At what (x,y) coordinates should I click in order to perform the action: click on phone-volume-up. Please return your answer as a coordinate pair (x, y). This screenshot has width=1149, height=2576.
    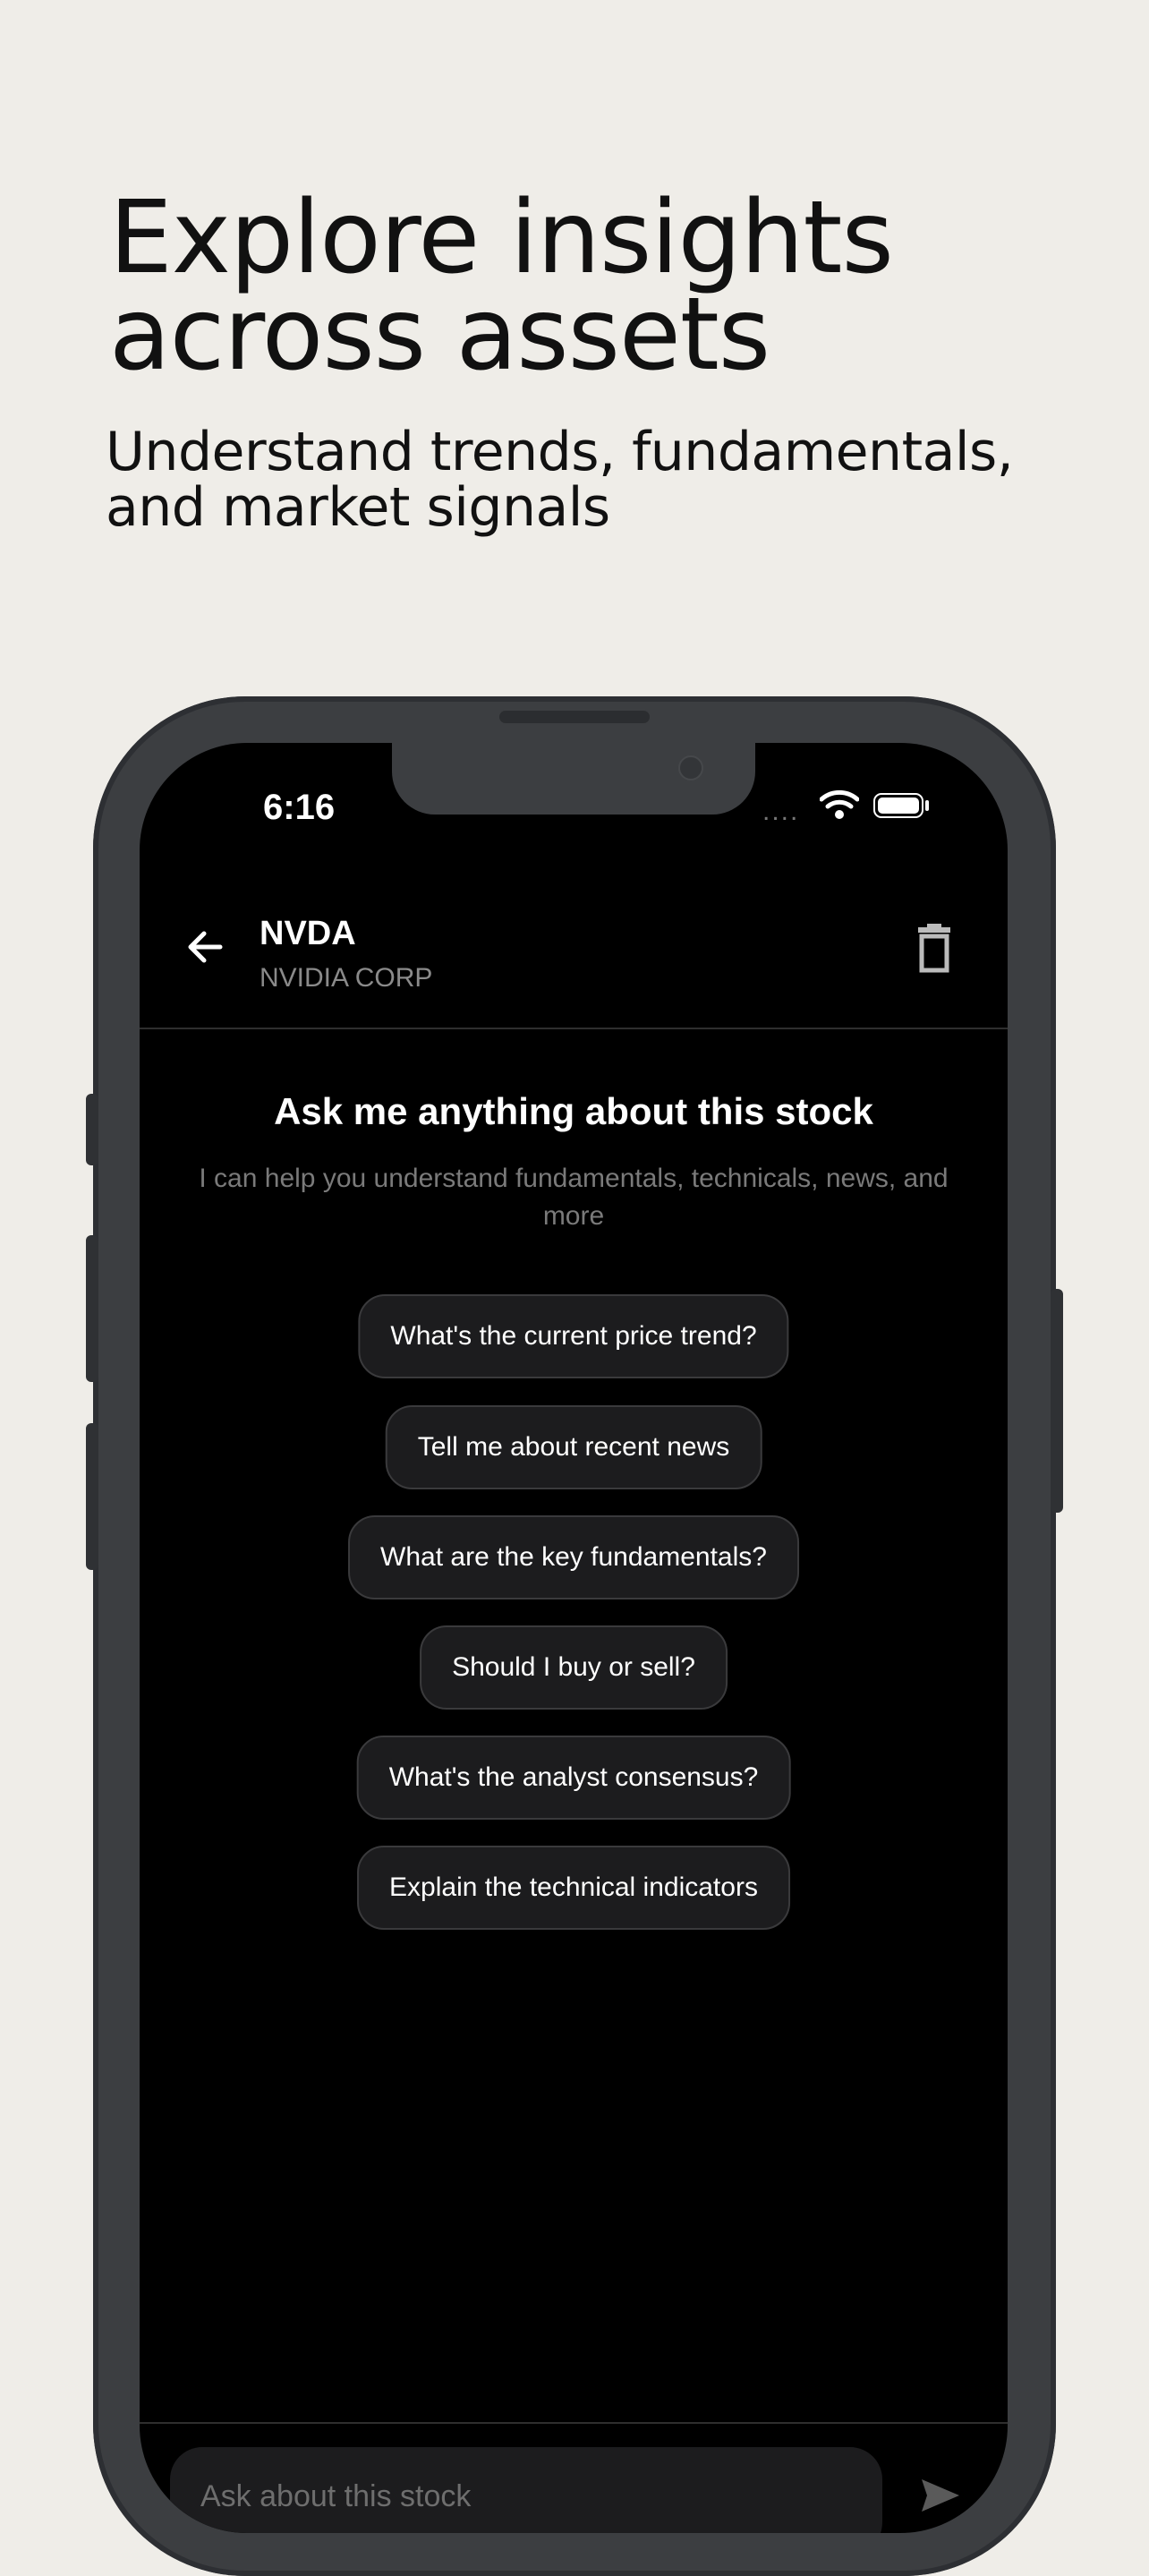
    Looking at the image, I should click on (92, 1308).